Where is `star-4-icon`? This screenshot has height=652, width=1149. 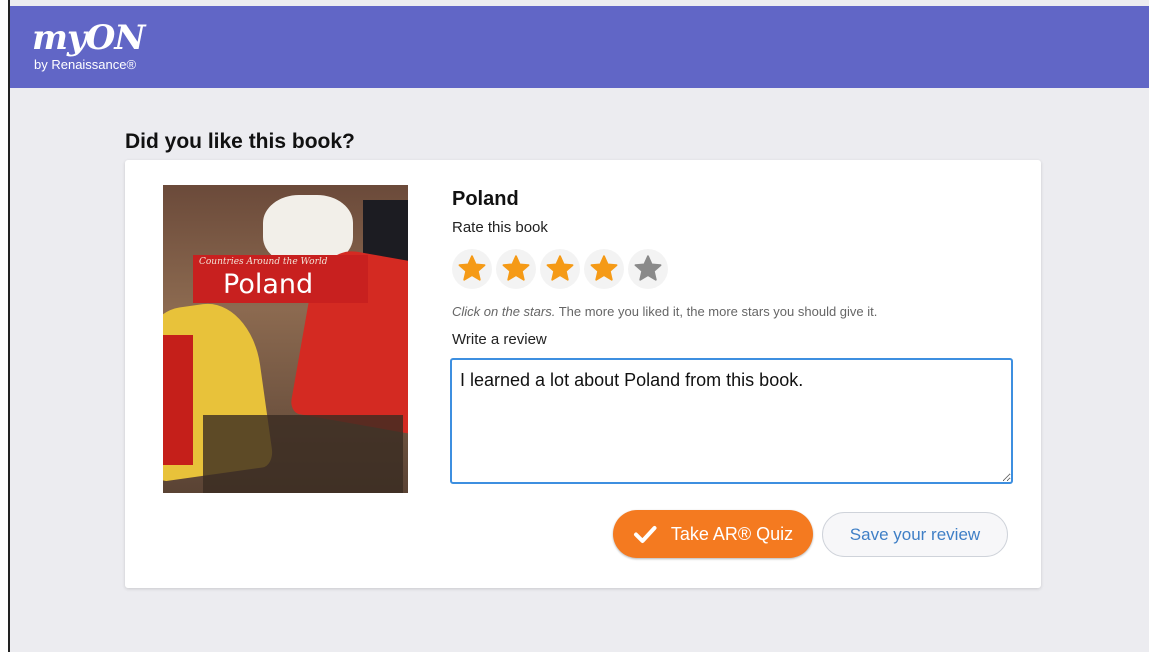 star-4-icon is located at coordinates (604, 269).